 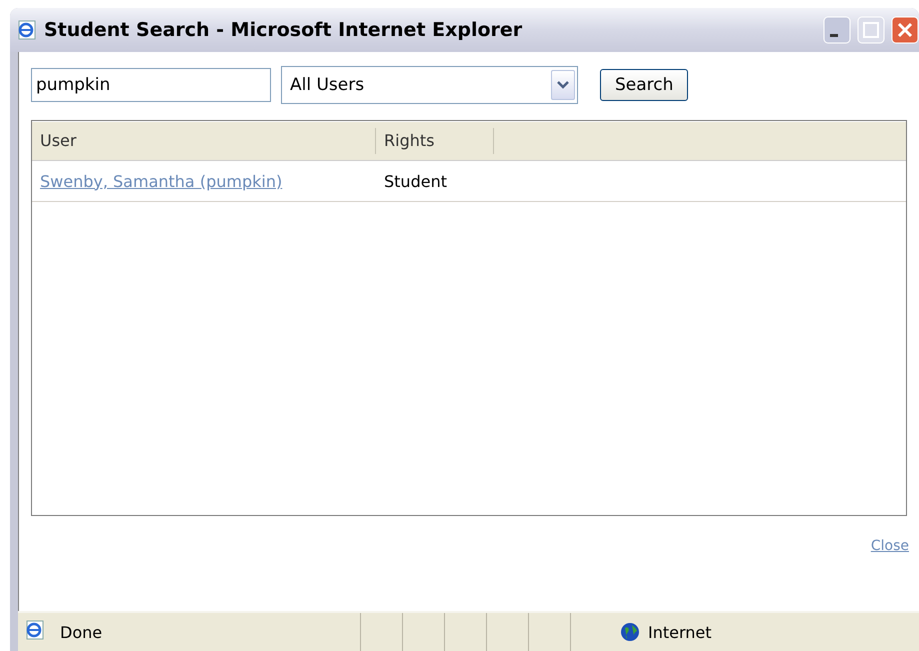 What do you see at coordinates (679, 632) in the screenshot?
I see `zone-text: Internet` at bounding box center [679, 632].